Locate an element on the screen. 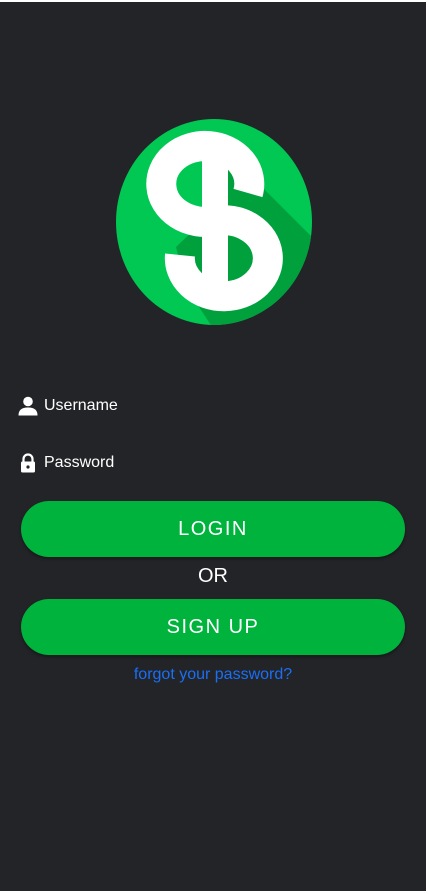 This screenshot has width=429, height=894. or-divider: OR is located at coordinates (213, 576).